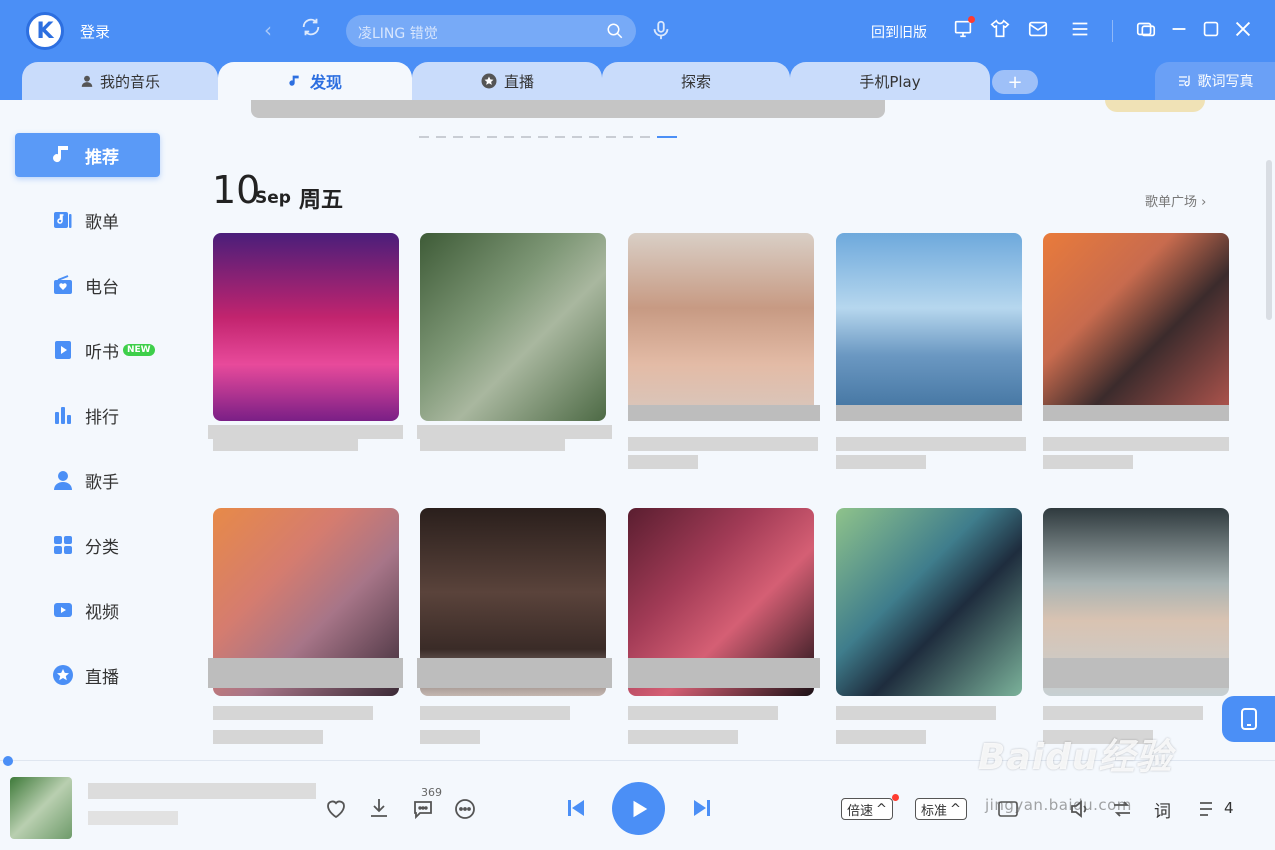  What do you see at coordinates (1225, 82) in the screenshot?
I see `lyric-photo-label: 歌词写真` at bounding box center [1225, 82].